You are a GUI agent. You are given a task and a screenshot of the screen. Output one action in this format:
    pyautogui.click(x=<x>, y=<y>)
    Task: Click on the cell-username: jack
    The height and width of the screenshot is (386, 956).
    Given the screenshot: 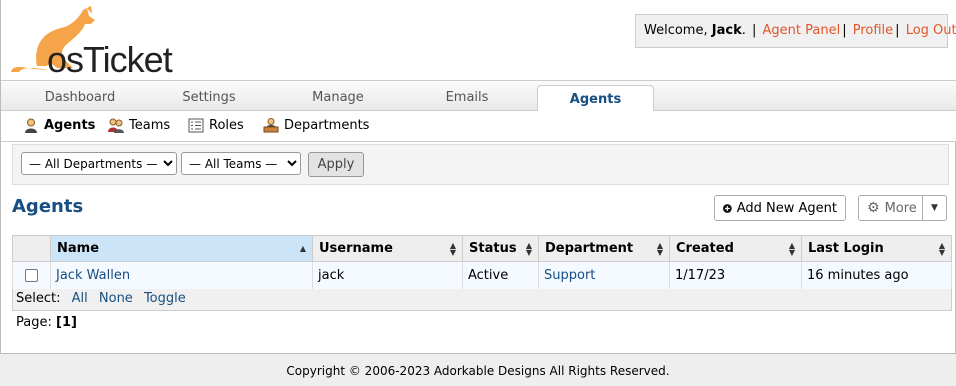 What is the action you would take?
    pyautogui.click(x=387, y=275)
    